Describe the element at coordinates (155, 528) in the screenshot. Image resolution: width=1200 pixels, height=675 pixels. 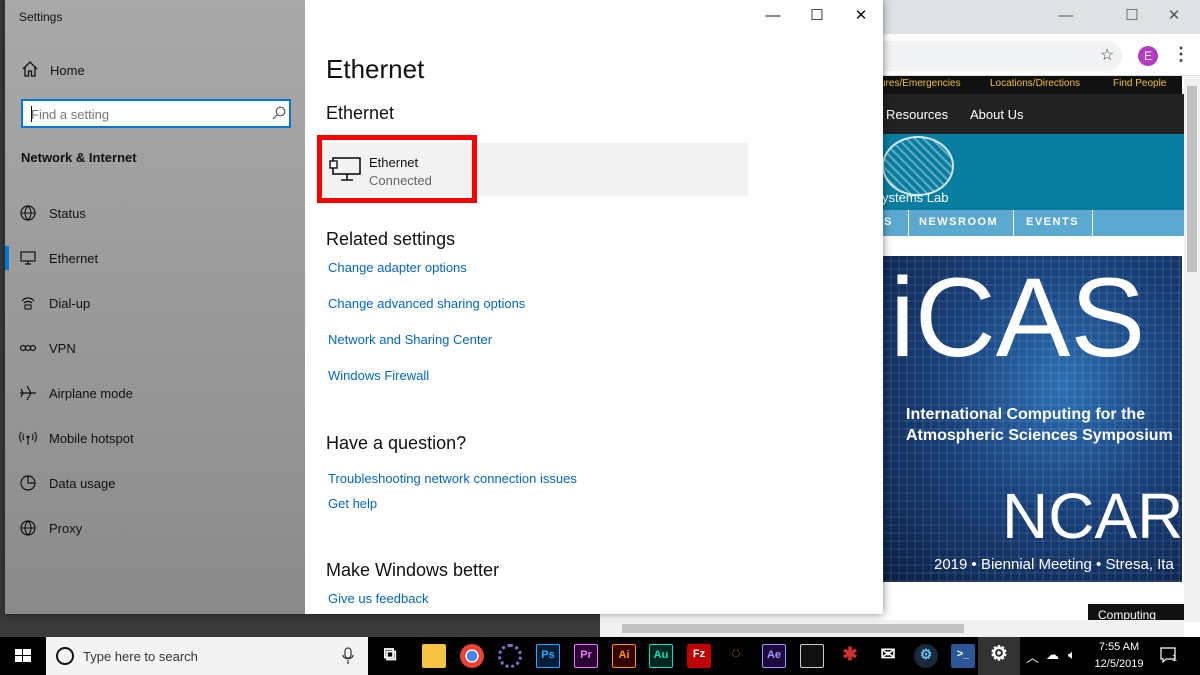
I see `nav-item-proxy: Proxy` at that location.